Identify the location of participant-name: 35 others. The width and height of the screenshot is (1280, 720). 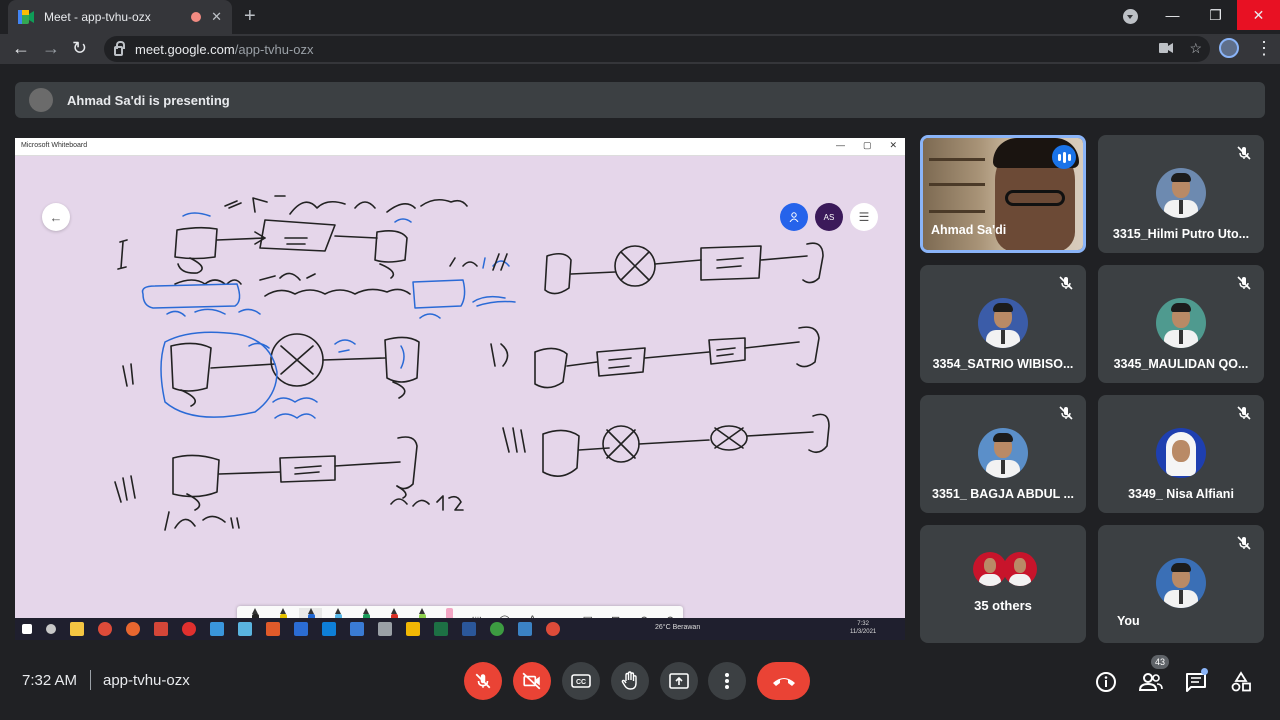
(1003, 605).